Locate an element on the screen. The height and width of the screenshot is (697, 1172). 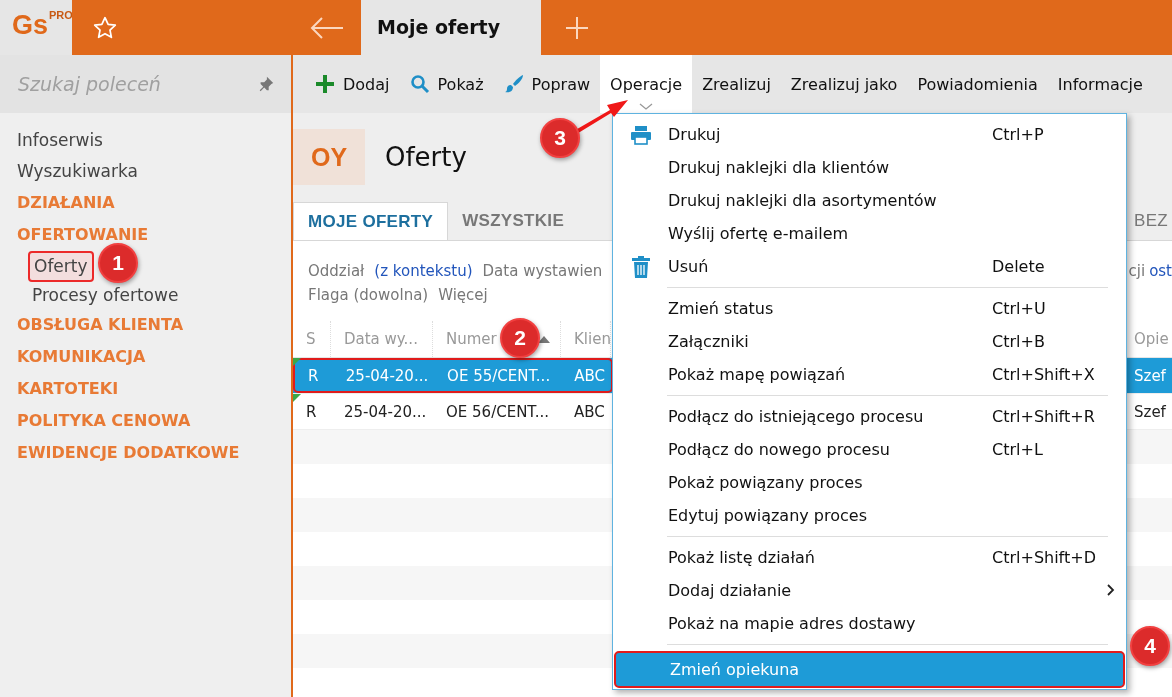
menu-item: Załączniki Ctrl+B is located at coordinates (869, 341).